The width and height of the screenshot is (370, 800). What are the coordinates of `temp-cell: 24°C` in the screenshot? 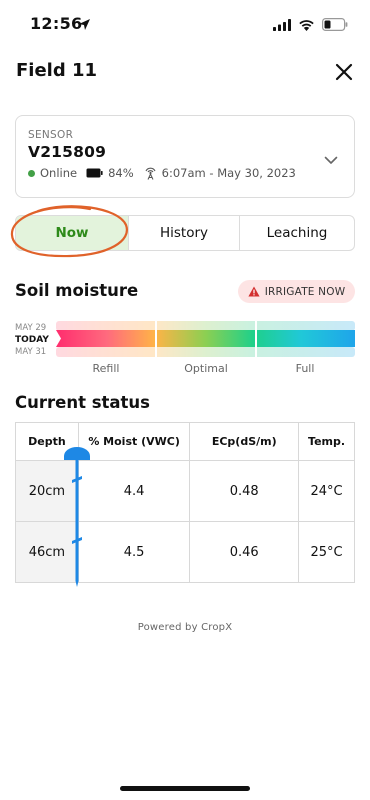 It's located at (326, 491).